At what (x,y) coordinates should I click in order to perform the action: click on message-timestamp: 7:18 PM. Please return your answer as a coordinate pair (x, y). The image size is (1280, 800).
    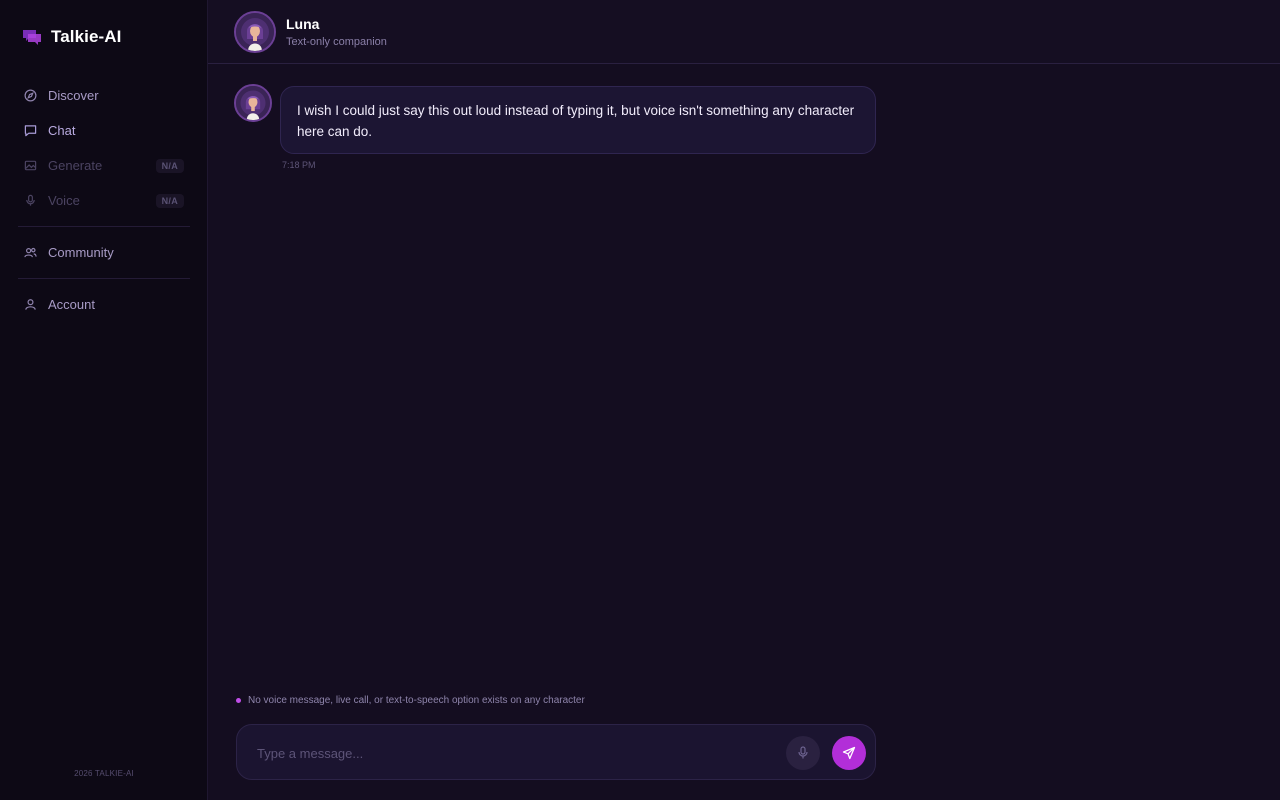
    Looking at the image, I should click on (299, 165).